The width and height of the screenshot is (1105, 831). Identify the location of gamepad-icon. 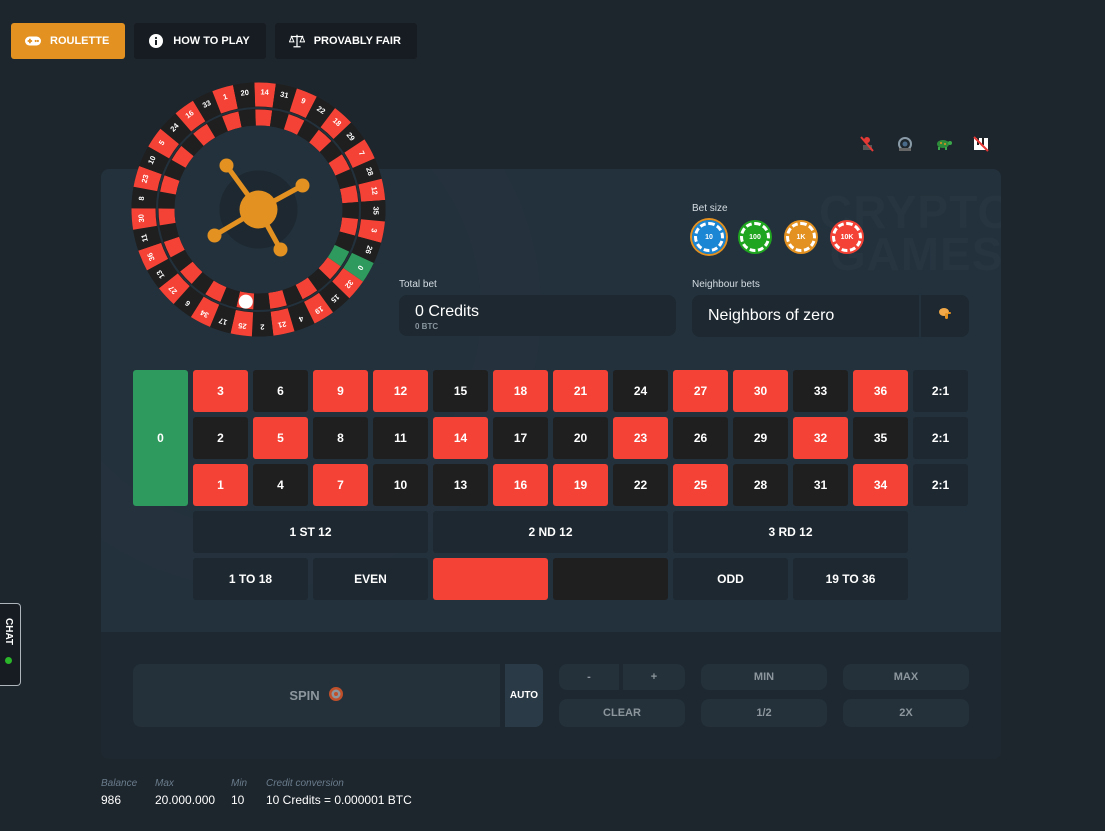
(33, 41).